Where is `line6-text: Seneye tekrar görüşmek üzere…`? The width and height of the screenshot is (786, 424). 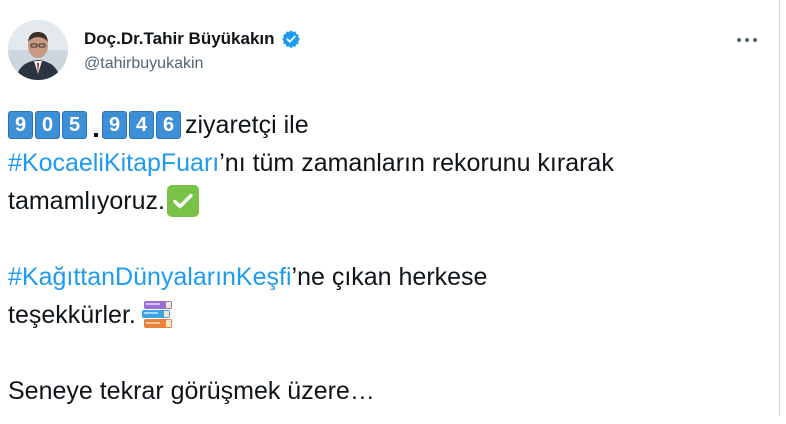 line6-text: Seneye tekrar görüşmek üzere… is located at coordinates (191, 391).